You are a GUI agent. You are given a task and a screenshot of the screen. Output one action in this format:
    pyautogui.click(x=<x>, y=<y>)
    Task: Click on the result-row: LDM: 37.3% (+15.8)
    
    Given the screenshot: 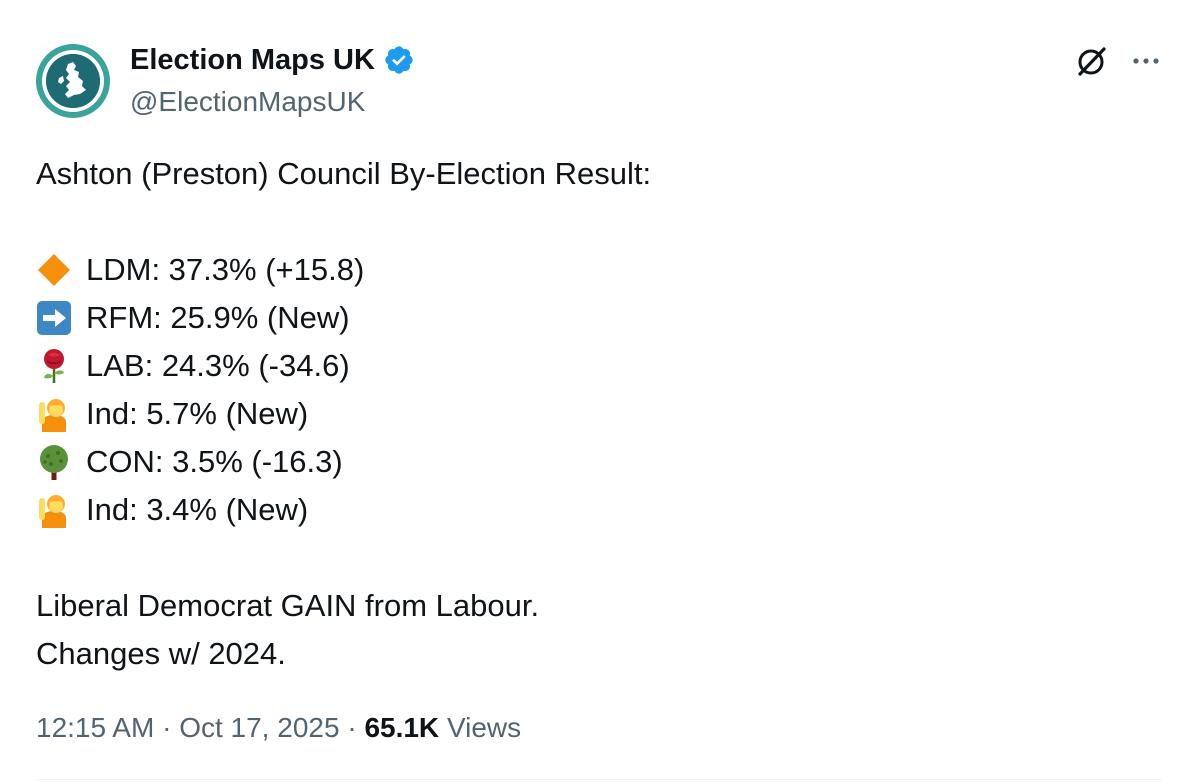 What is the action you would take?
    pyautogui.click(x=596, y=270)
    